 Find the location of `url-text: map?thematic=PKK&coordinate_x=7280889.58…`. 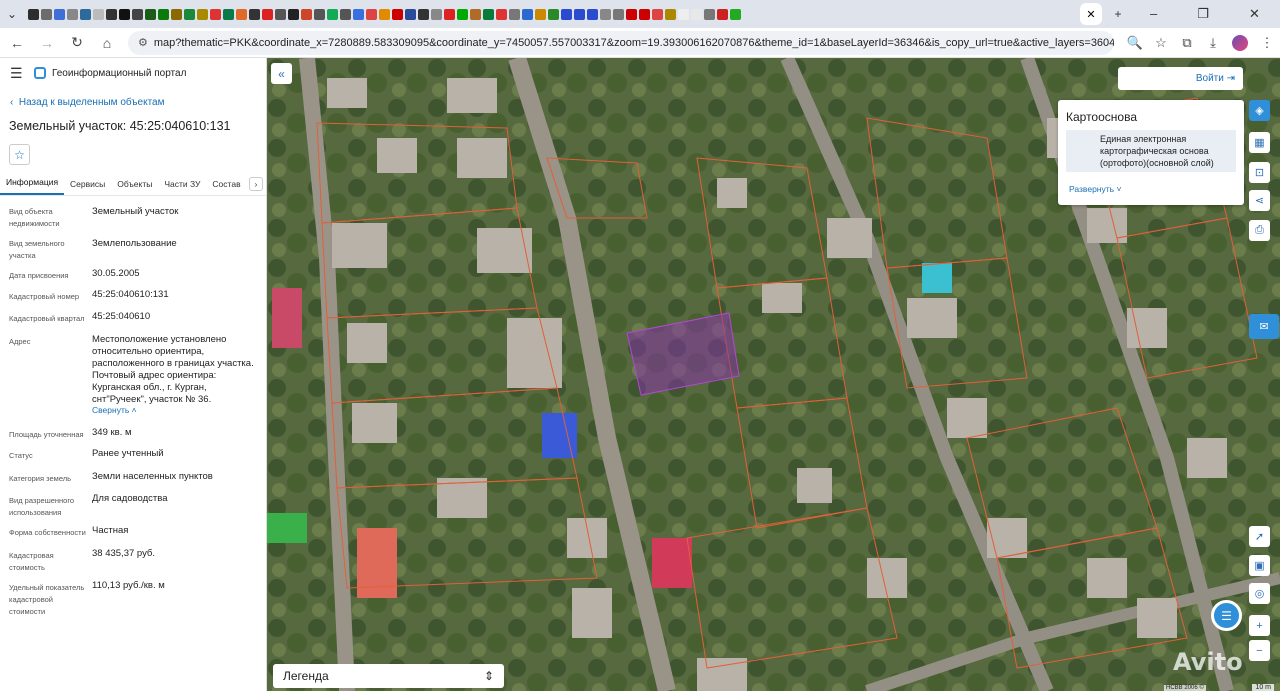

url-text: map?thematic=PKK&coordinate_x=7280889.58… is located at coordinates (634, 43).